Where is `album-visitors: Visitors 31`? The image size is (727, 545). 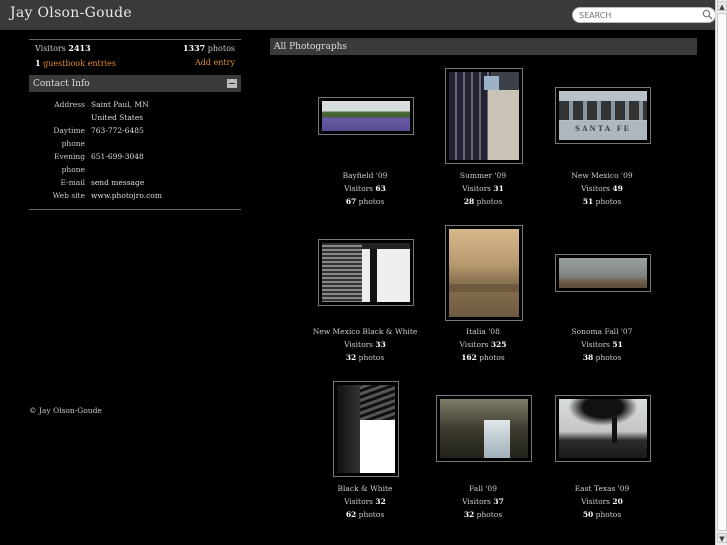 album-visitors: Visitors 31 is located at coordinates (483, 188).